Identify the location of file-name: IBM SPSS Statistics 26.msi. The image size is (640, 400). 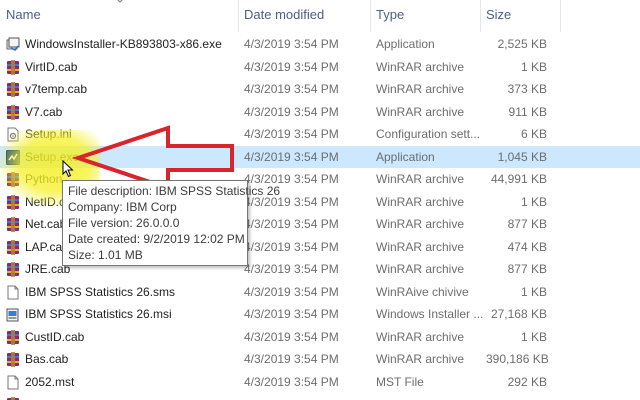
(98, 314).